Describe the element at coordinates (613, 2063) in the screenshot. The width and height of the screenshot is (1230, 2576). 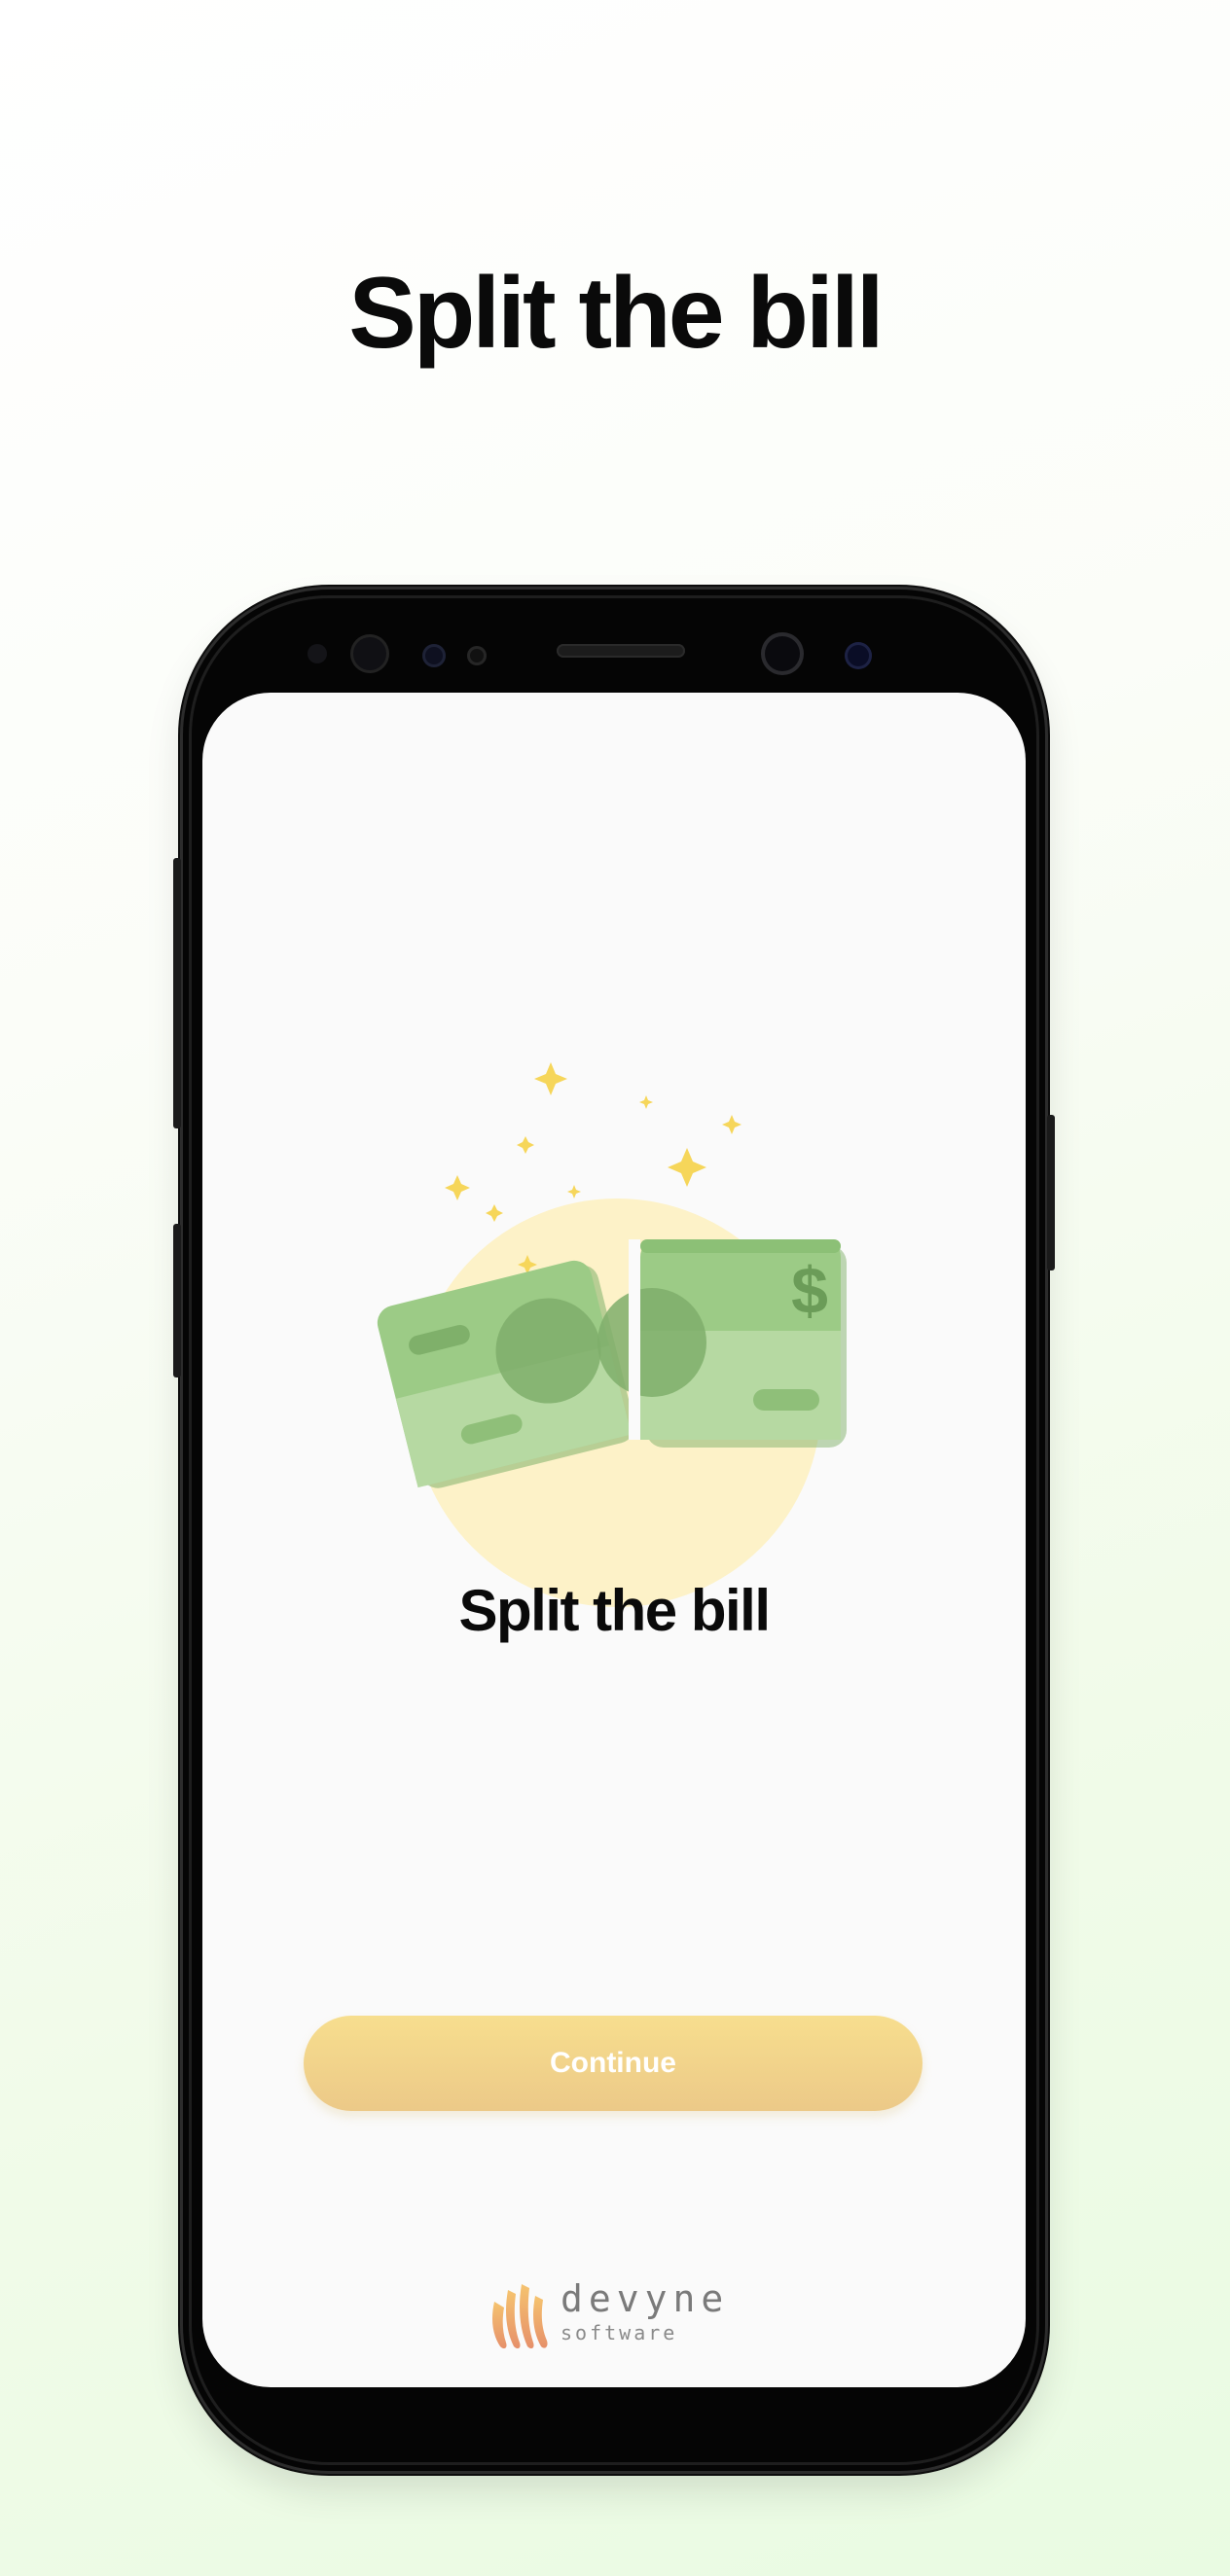
I see `continue-button: Continue` at that location.